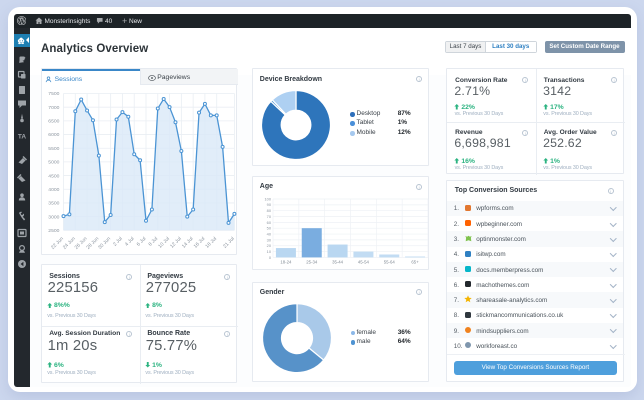 The width and height of the screenshot is (644, 400). I want to click on svg-text: 5500, so click(53, 149).